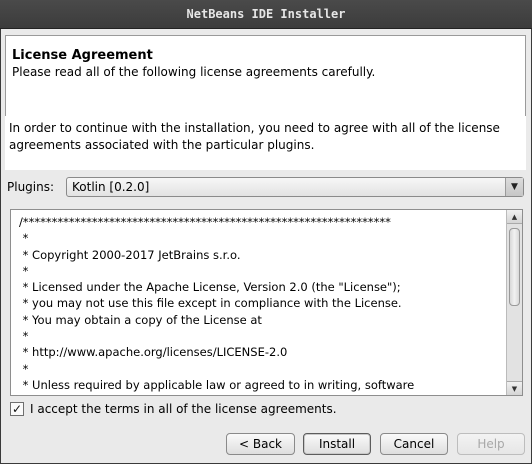 The image size is (532, 464). What do you see at coordinates (514, 187) in the screenshot?
I see `chevron-down-icon: ▼` at bounding box center [514, 187].